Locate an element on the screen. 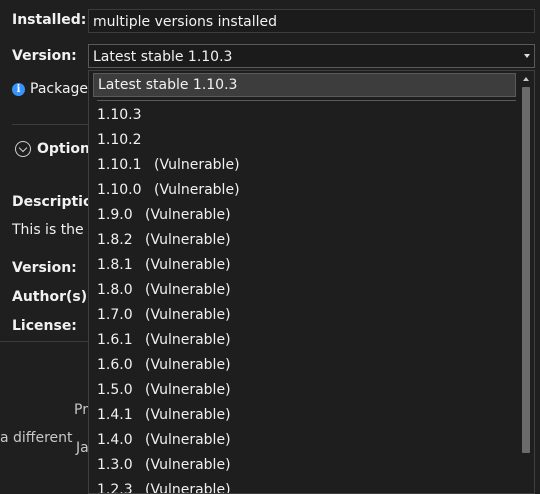 The image size is (540, 494). details-authors-label: Author(s): is located at coordinates (52, 297).